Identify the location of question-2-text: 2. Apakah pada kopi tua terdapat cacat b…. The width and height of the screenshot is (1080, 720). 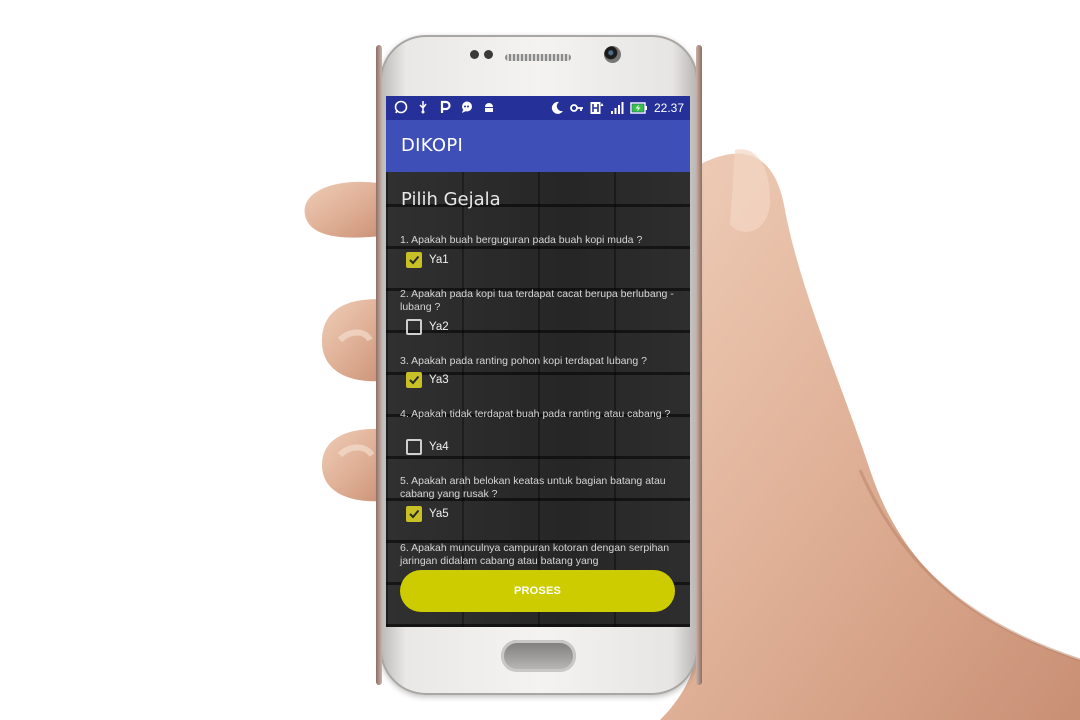
(537, 300).